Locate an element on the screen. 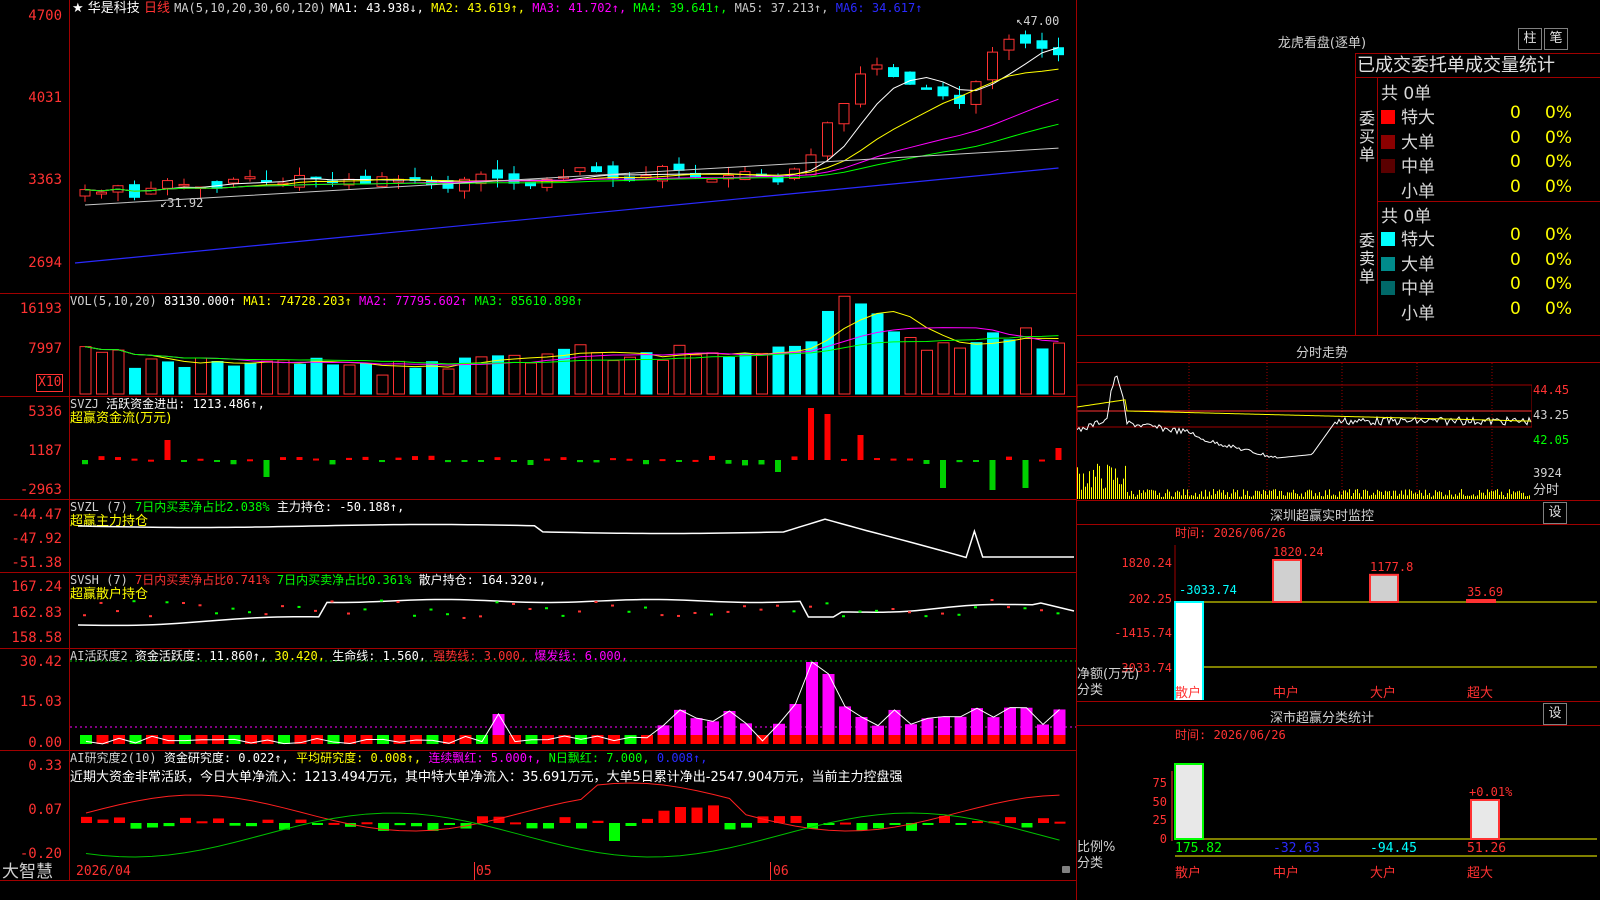 The width and height of the screenshot is (1600, 900). sz-monitor-settings-button: 设 is located at coordinates (1555, 513).